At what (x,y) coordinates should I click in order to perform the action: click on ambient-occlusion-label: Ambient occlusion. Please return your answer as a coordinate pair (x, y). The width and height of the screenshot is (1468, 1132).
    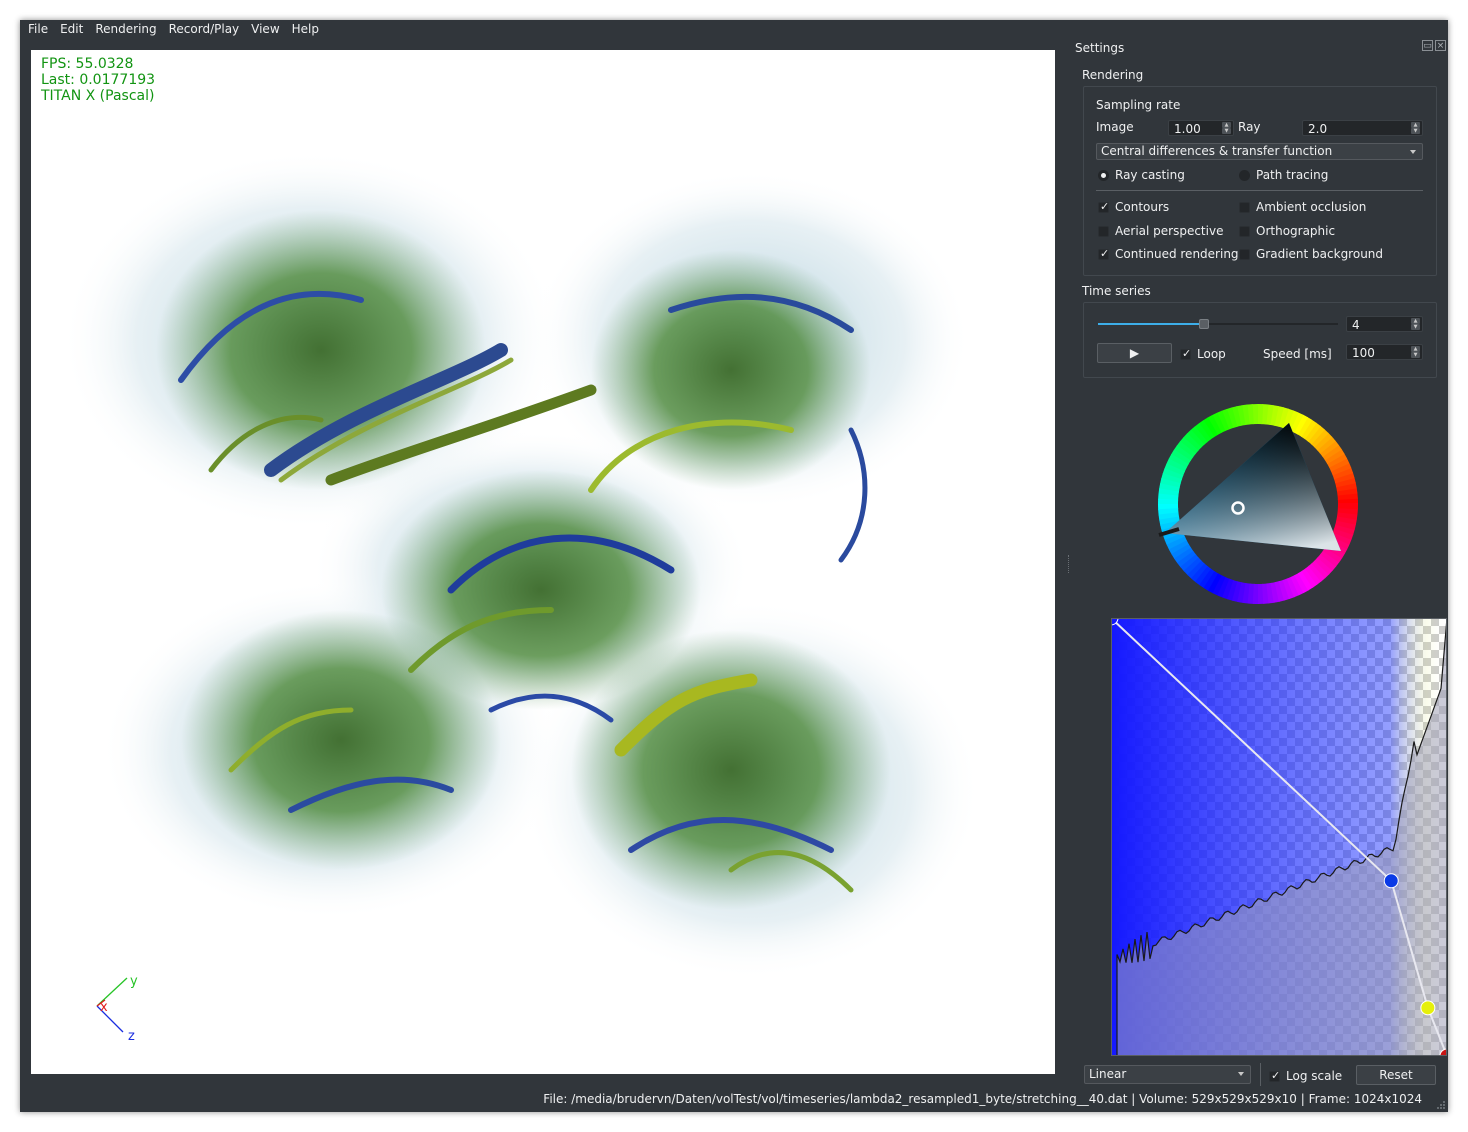
    Looking at the image, I should click on (1311, 207).